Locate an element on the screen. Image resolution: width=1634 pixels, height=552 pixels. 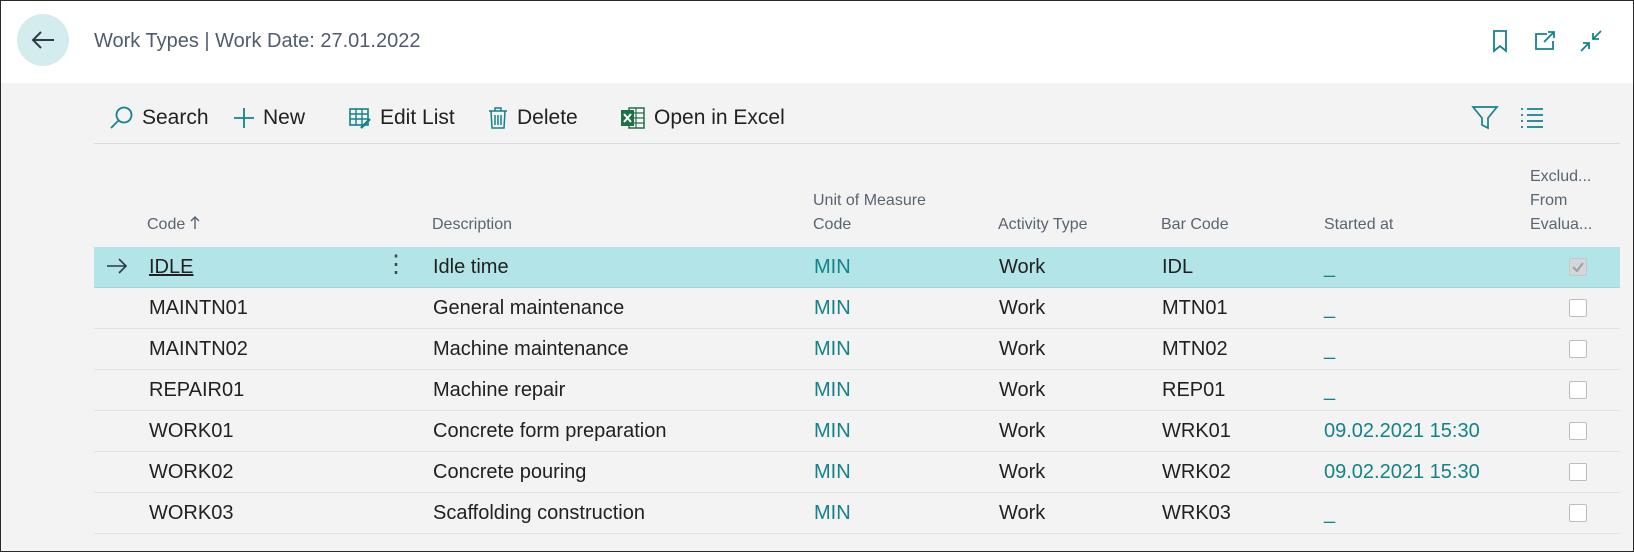
row-bar-code: IDL is located at coordinates (1178, 267).